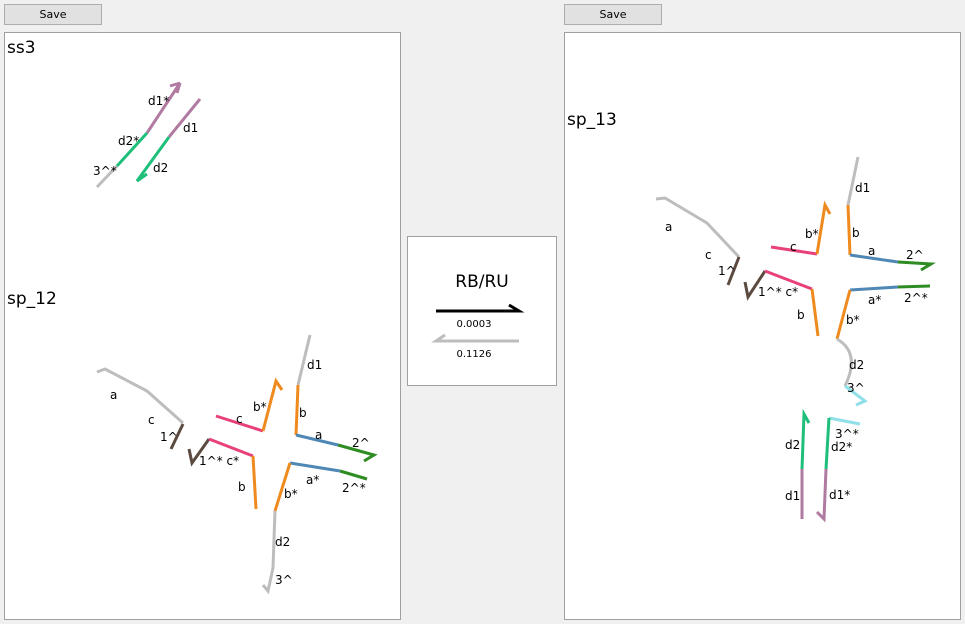 The height and width of the screenshot is (624, 965). What do you see at coordinates (839, 495) in the screenshot?
I see `sp13-label-d1s: d1*` at bounding box center [839, 495].